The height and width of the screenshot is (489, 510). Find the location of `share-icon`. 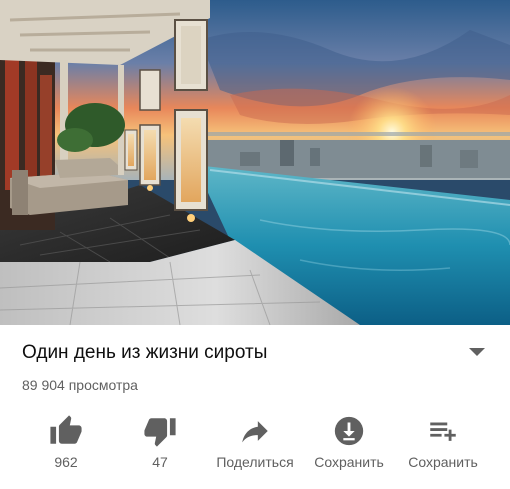

share-icon is located at coordinates (255, 431).